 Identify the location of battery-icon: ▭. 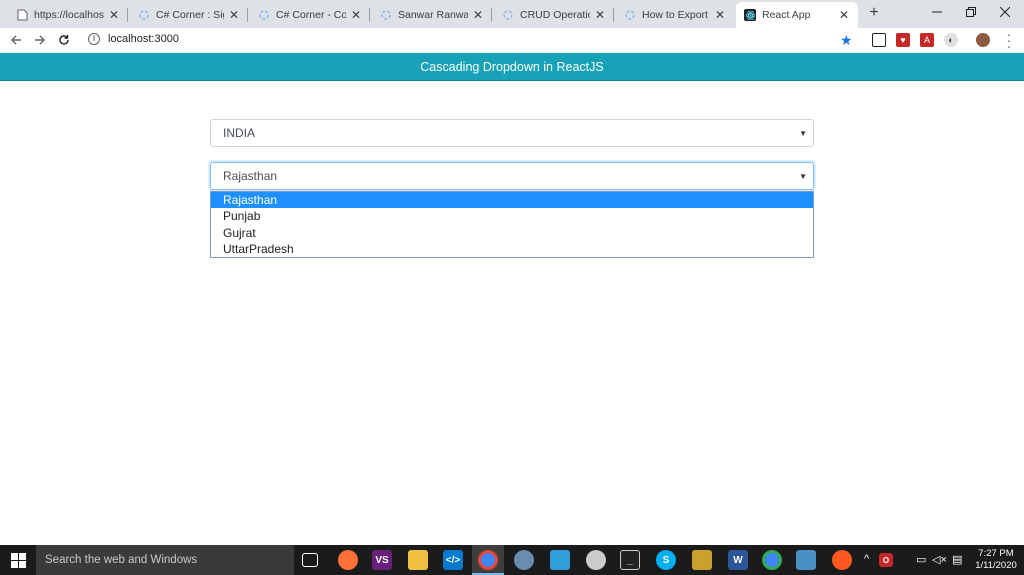
(921, 559).